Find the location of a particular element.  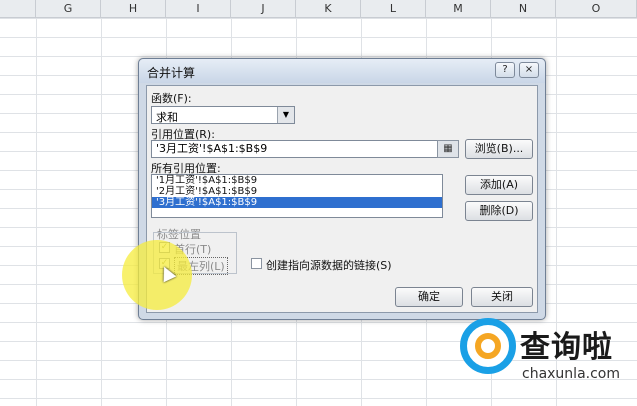

create-links-label: 创建指向源数据的链接(S) is located at coordinates (329, 265).